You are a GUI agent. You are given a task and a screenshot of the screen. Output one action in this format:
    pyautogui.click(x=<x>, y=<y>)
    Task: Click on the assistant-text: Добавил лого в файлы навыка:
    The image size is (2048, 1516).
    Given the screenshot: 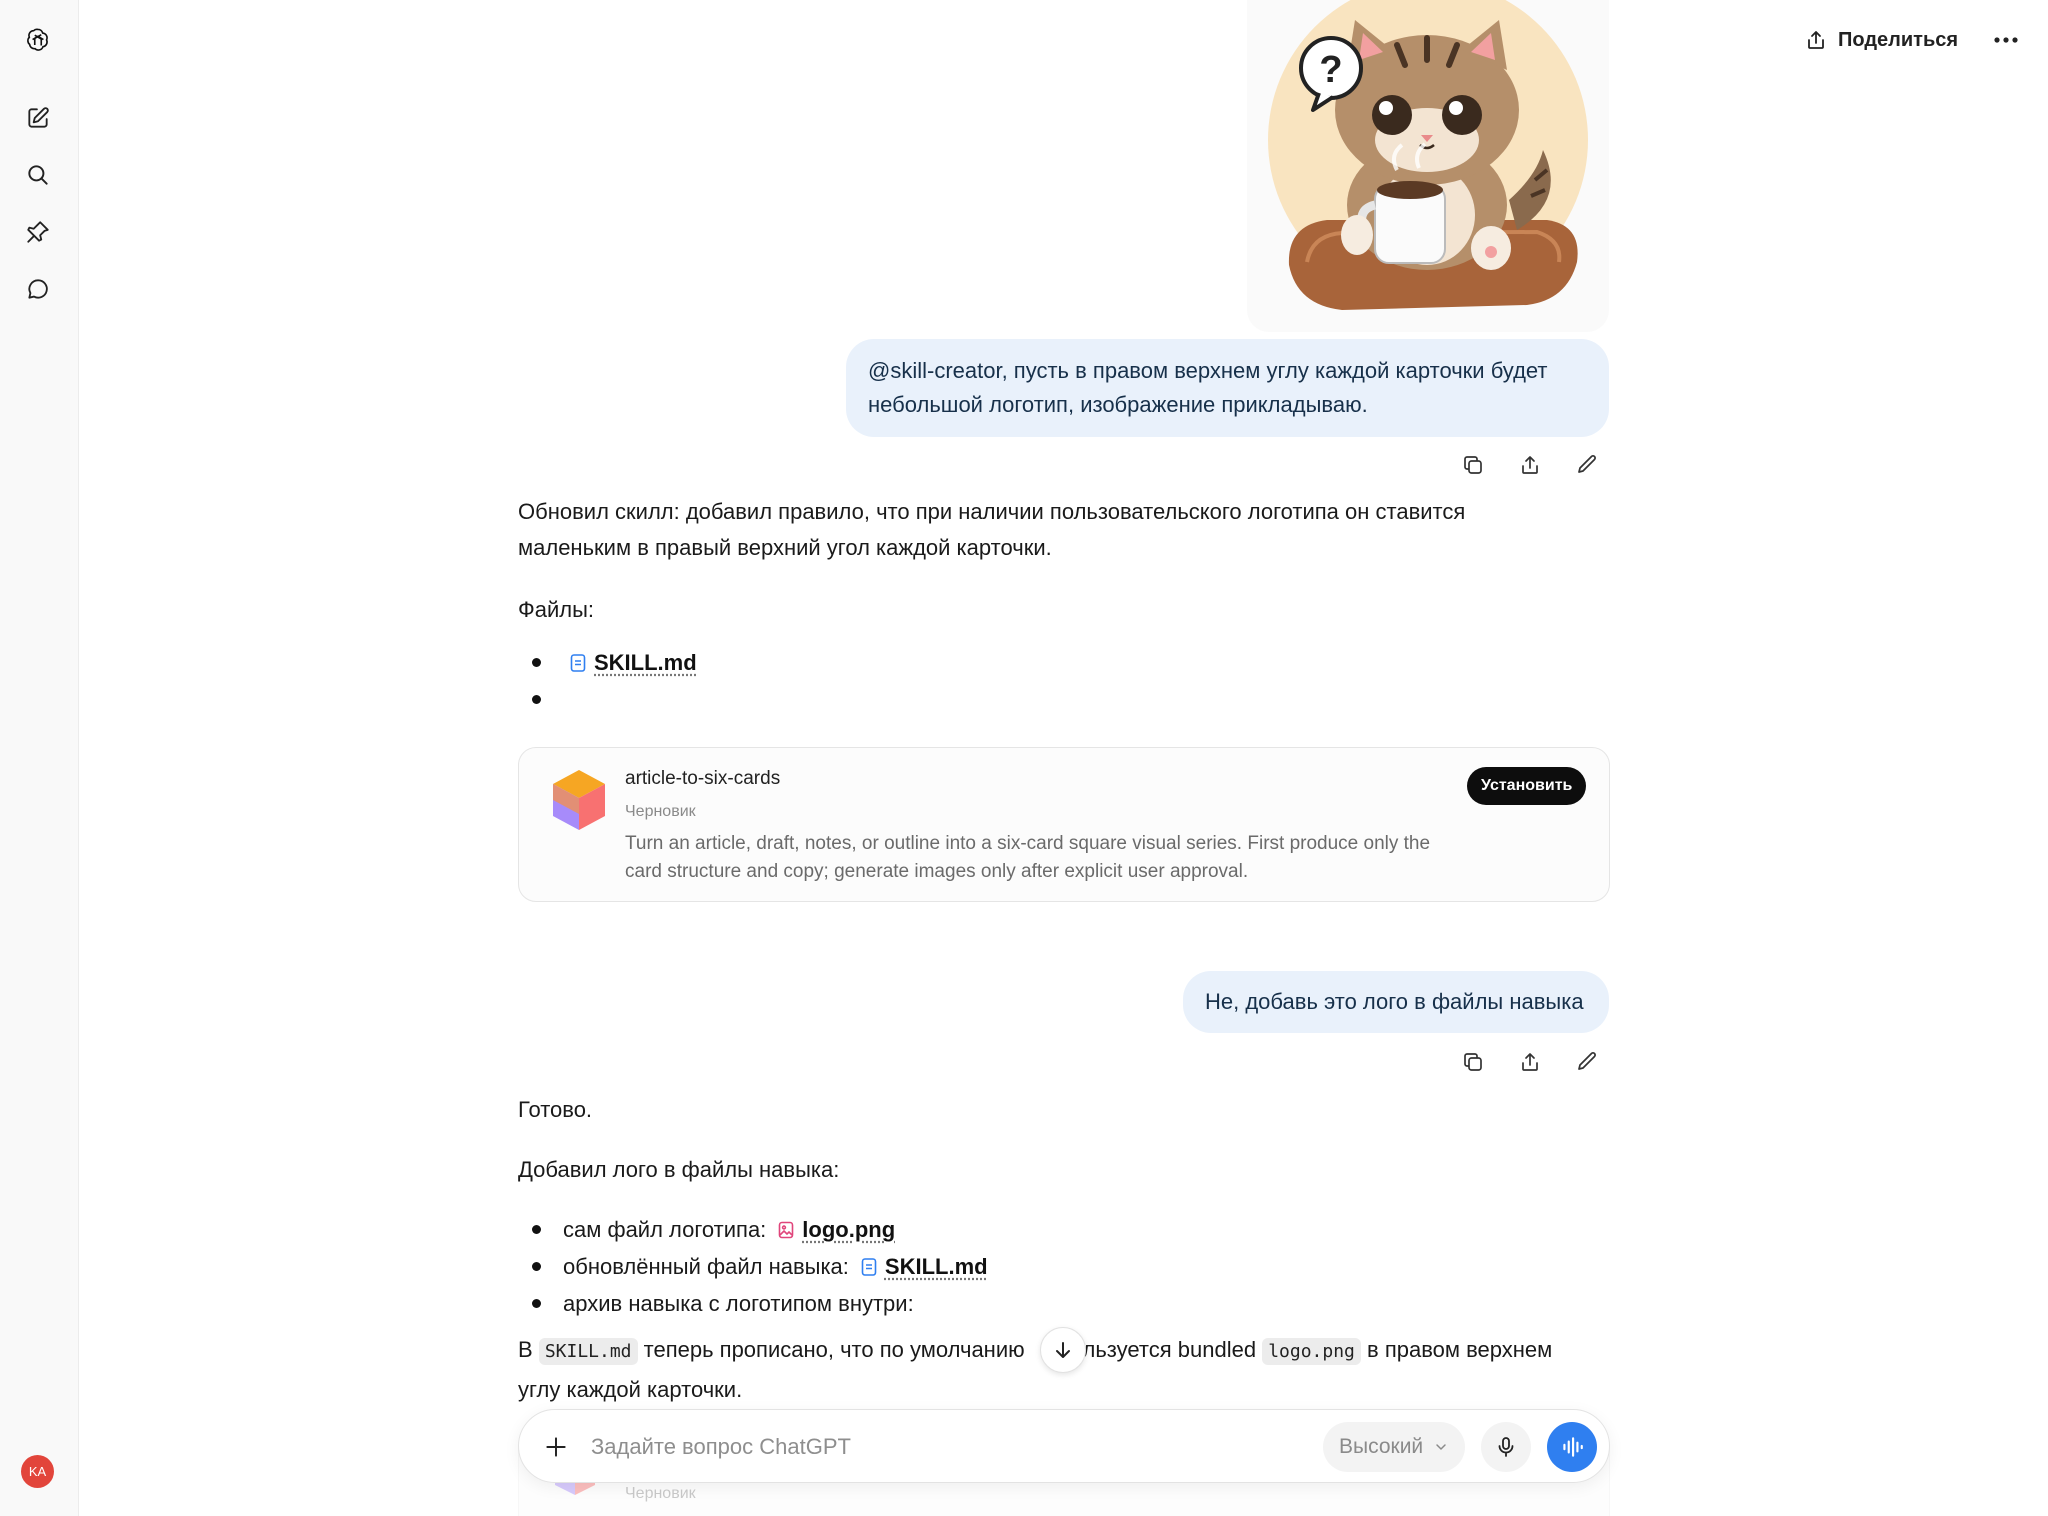 What is the action you would take?
    pyautogui.click(x=679, y=1169)
    